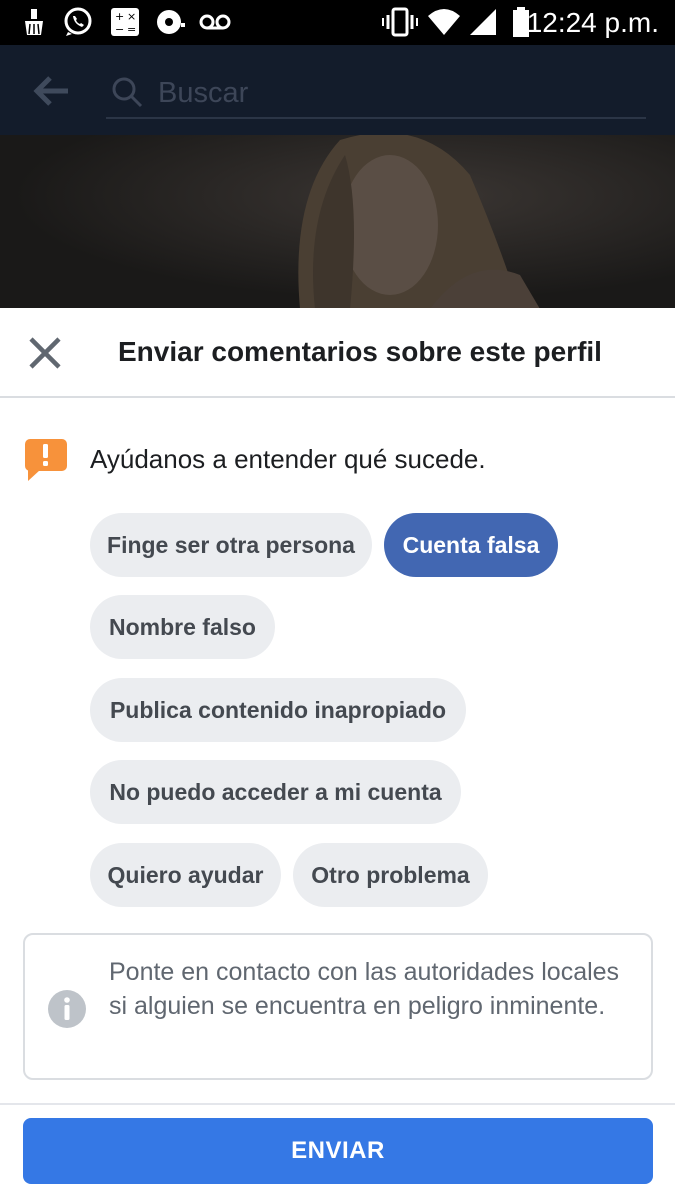  Describe the element at coordinates (203, 93) in the screenshot. I see `search-placeholder: Buscar` at that location.